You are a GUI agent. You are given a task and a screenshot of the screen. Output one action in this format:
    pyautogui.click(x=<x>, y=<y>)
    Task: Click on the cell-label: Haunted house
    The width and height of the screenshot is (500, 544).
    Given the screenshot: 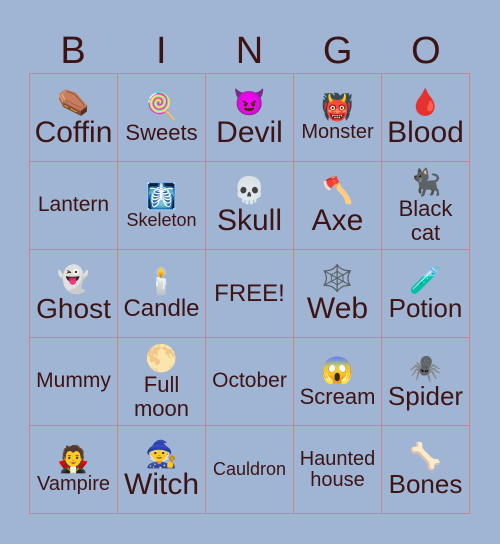 What is the action you would take?
    pyautogui.click(x=337, y=469)
    